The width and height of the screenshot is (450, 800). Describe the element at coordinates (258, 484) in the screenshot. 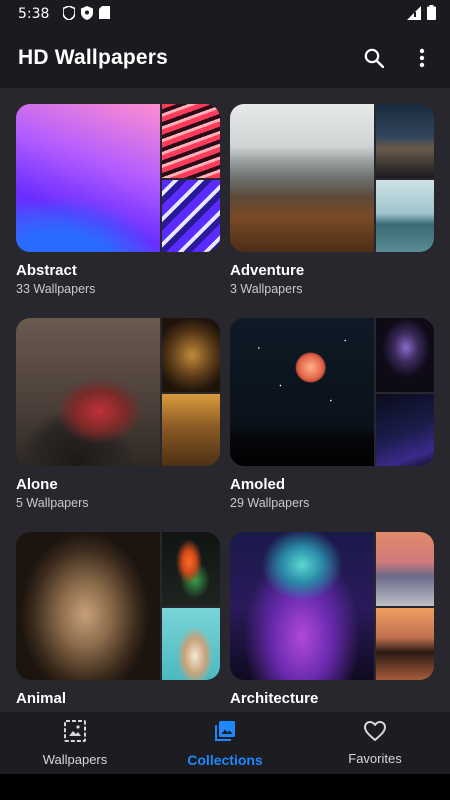

I see `collection-title: Amoled` at that location.